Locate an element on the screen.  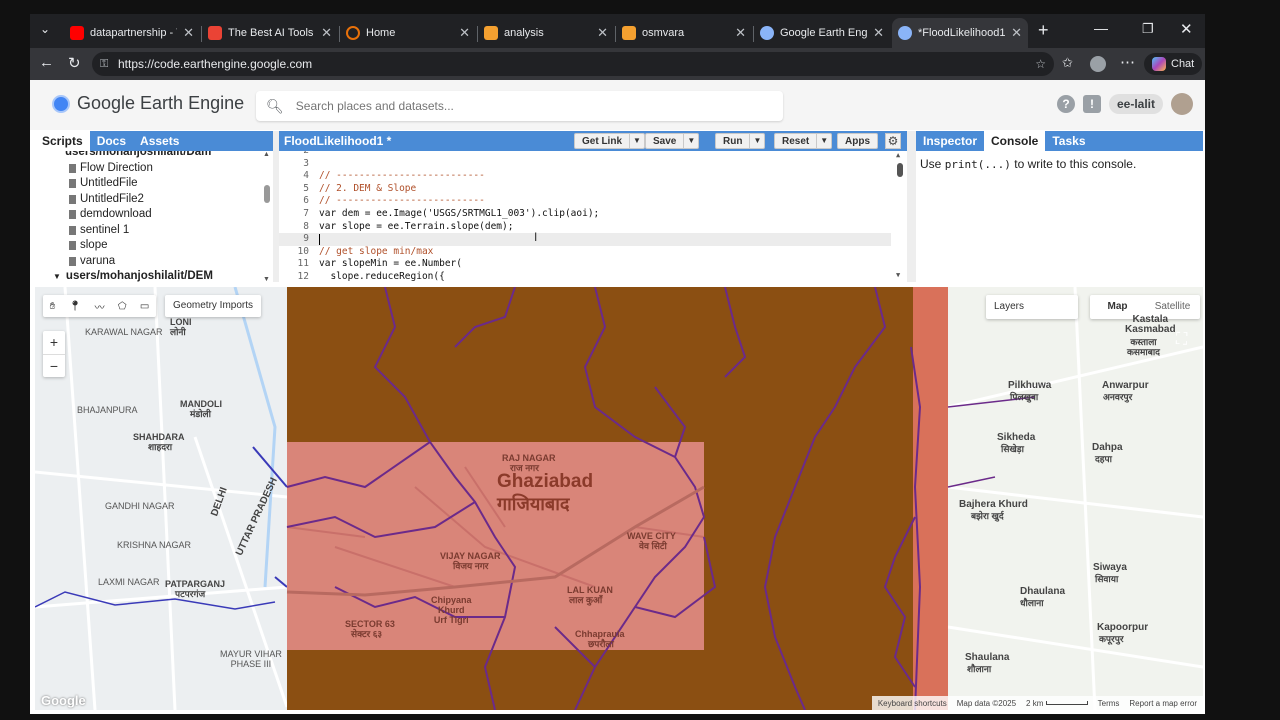
map-label: Sikheda is located at coordinates (1016, 437).